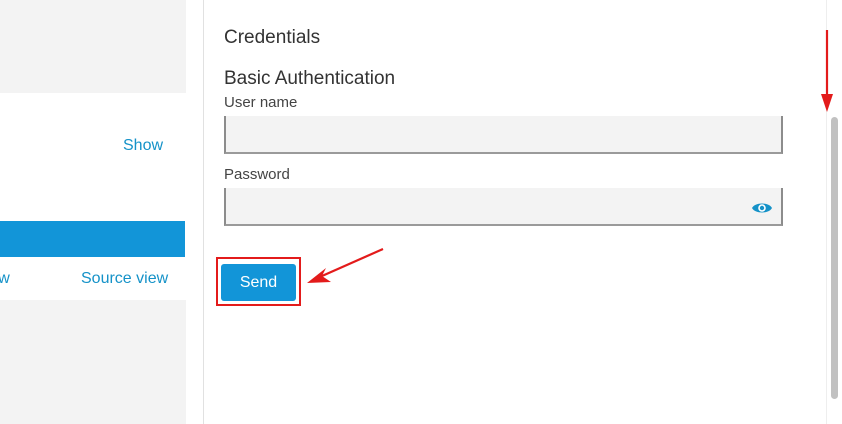 The height and width of the screenshot is (424, 842). I want to click on arrow-to-send-icon, so click(345, 265).